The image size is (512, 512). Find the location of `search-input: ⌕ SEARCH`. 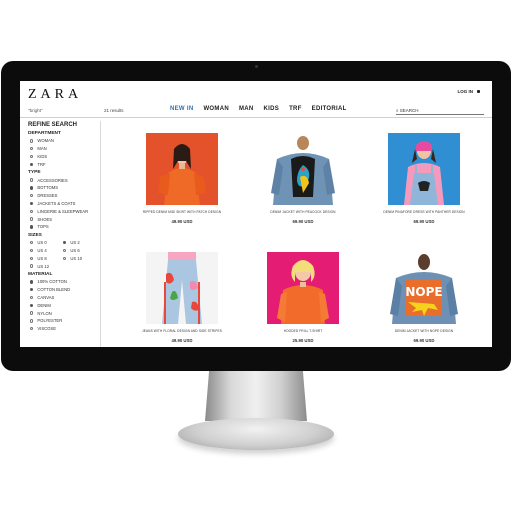

search-input: ⌕ SEARCH is located at coordinates (440, 111).